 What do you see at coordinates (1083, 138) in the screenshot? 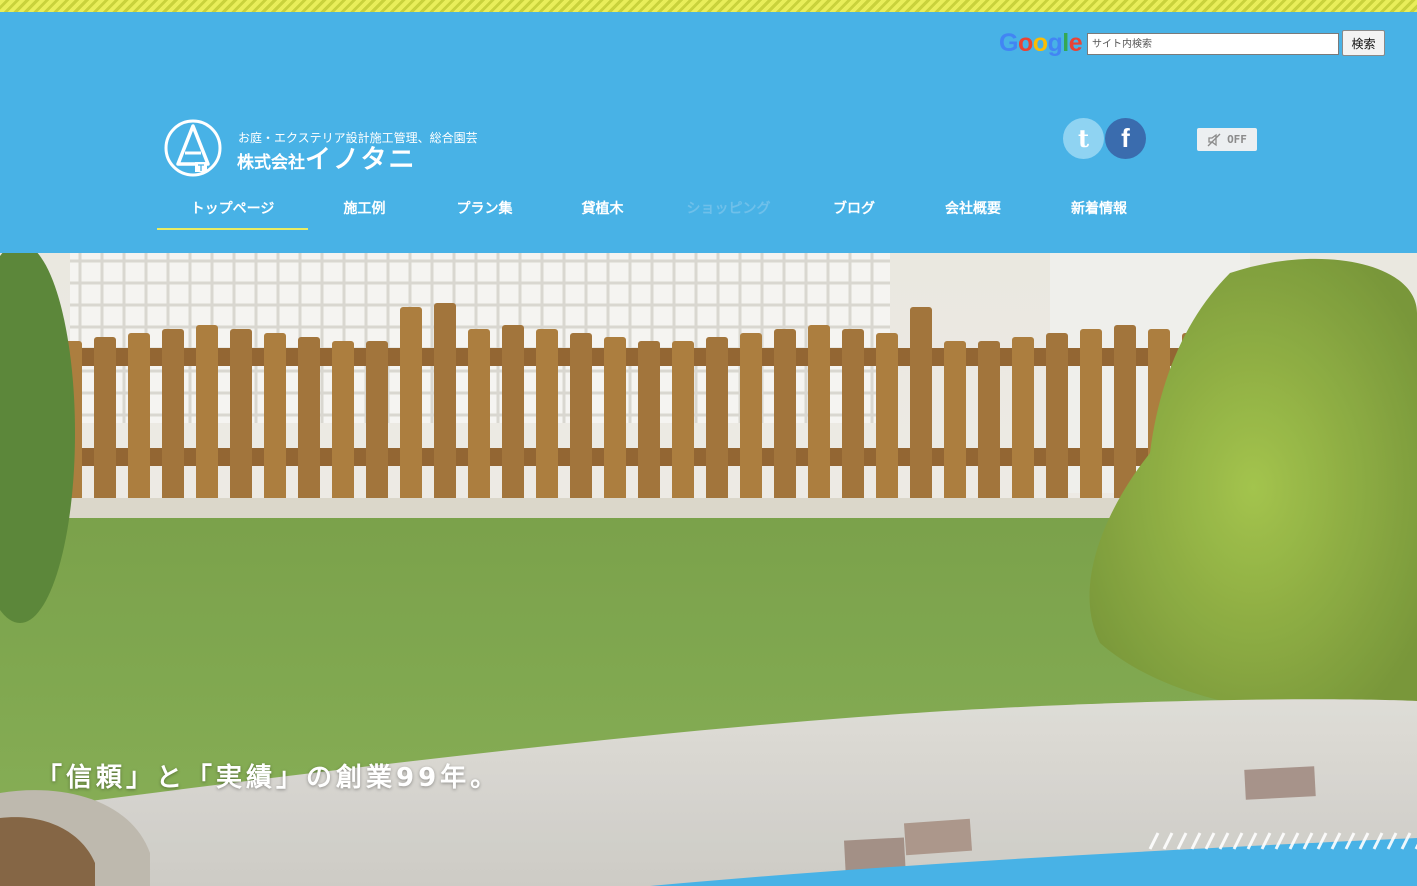
I see `tumblr-icon: t` at bounding box center [1083, 138].